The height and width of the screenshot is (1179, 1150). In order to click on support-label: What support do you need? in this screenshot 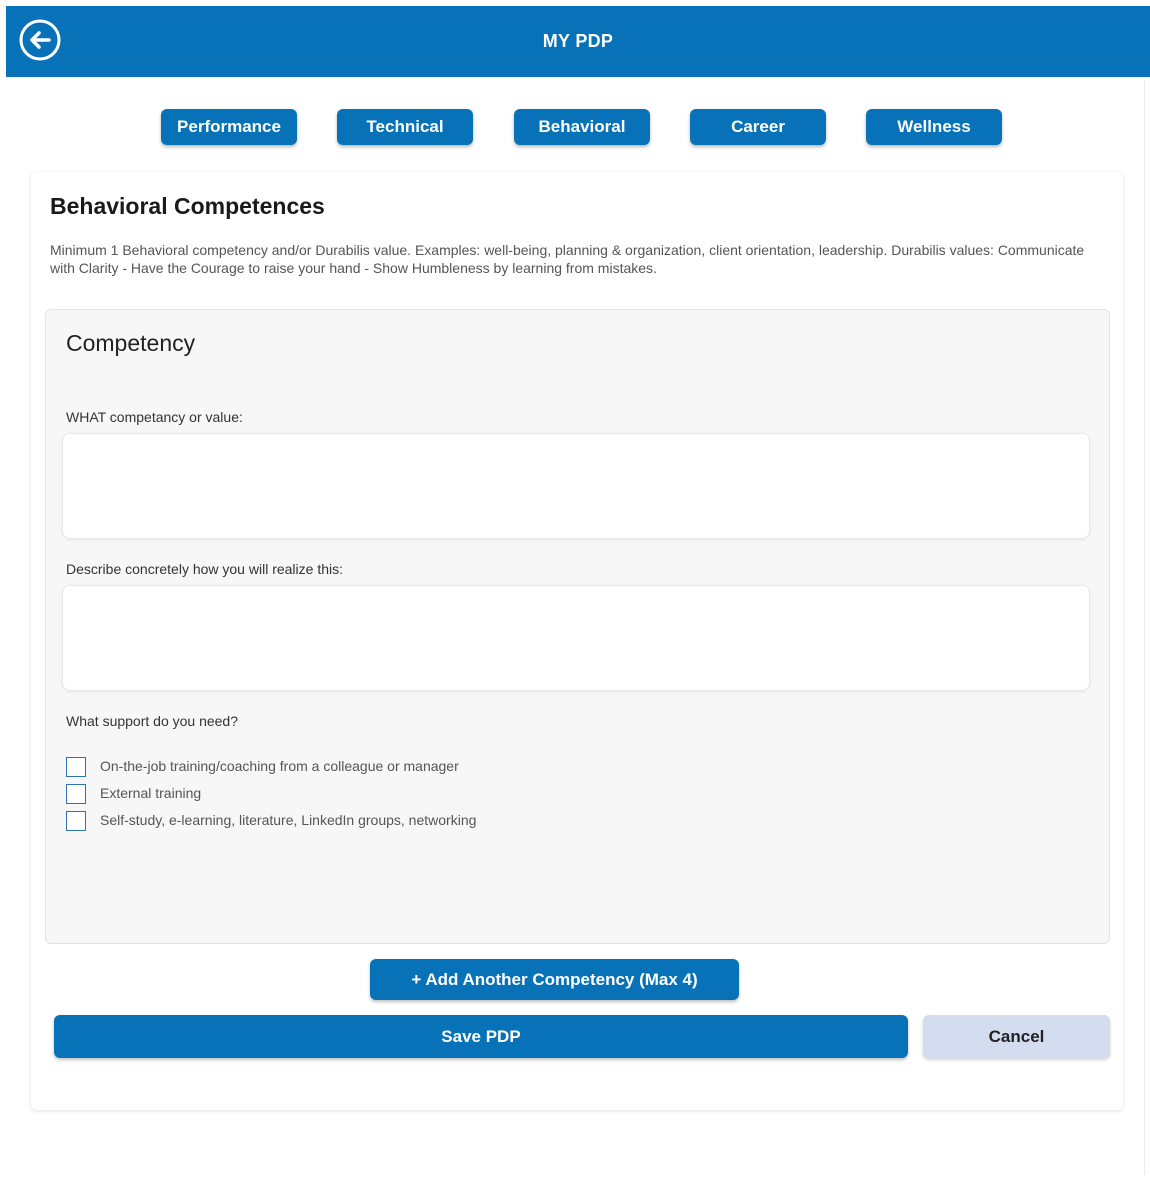, I will do `click(152, 721)`.